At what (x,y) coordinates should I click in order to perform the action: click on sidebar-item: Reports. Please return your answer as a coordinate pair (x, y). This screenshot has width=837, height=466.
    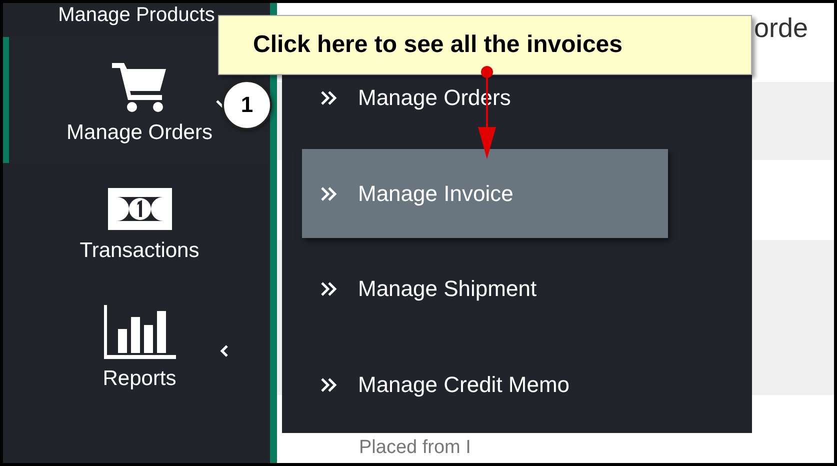
    Looking at the image, I should click on (136, 345).